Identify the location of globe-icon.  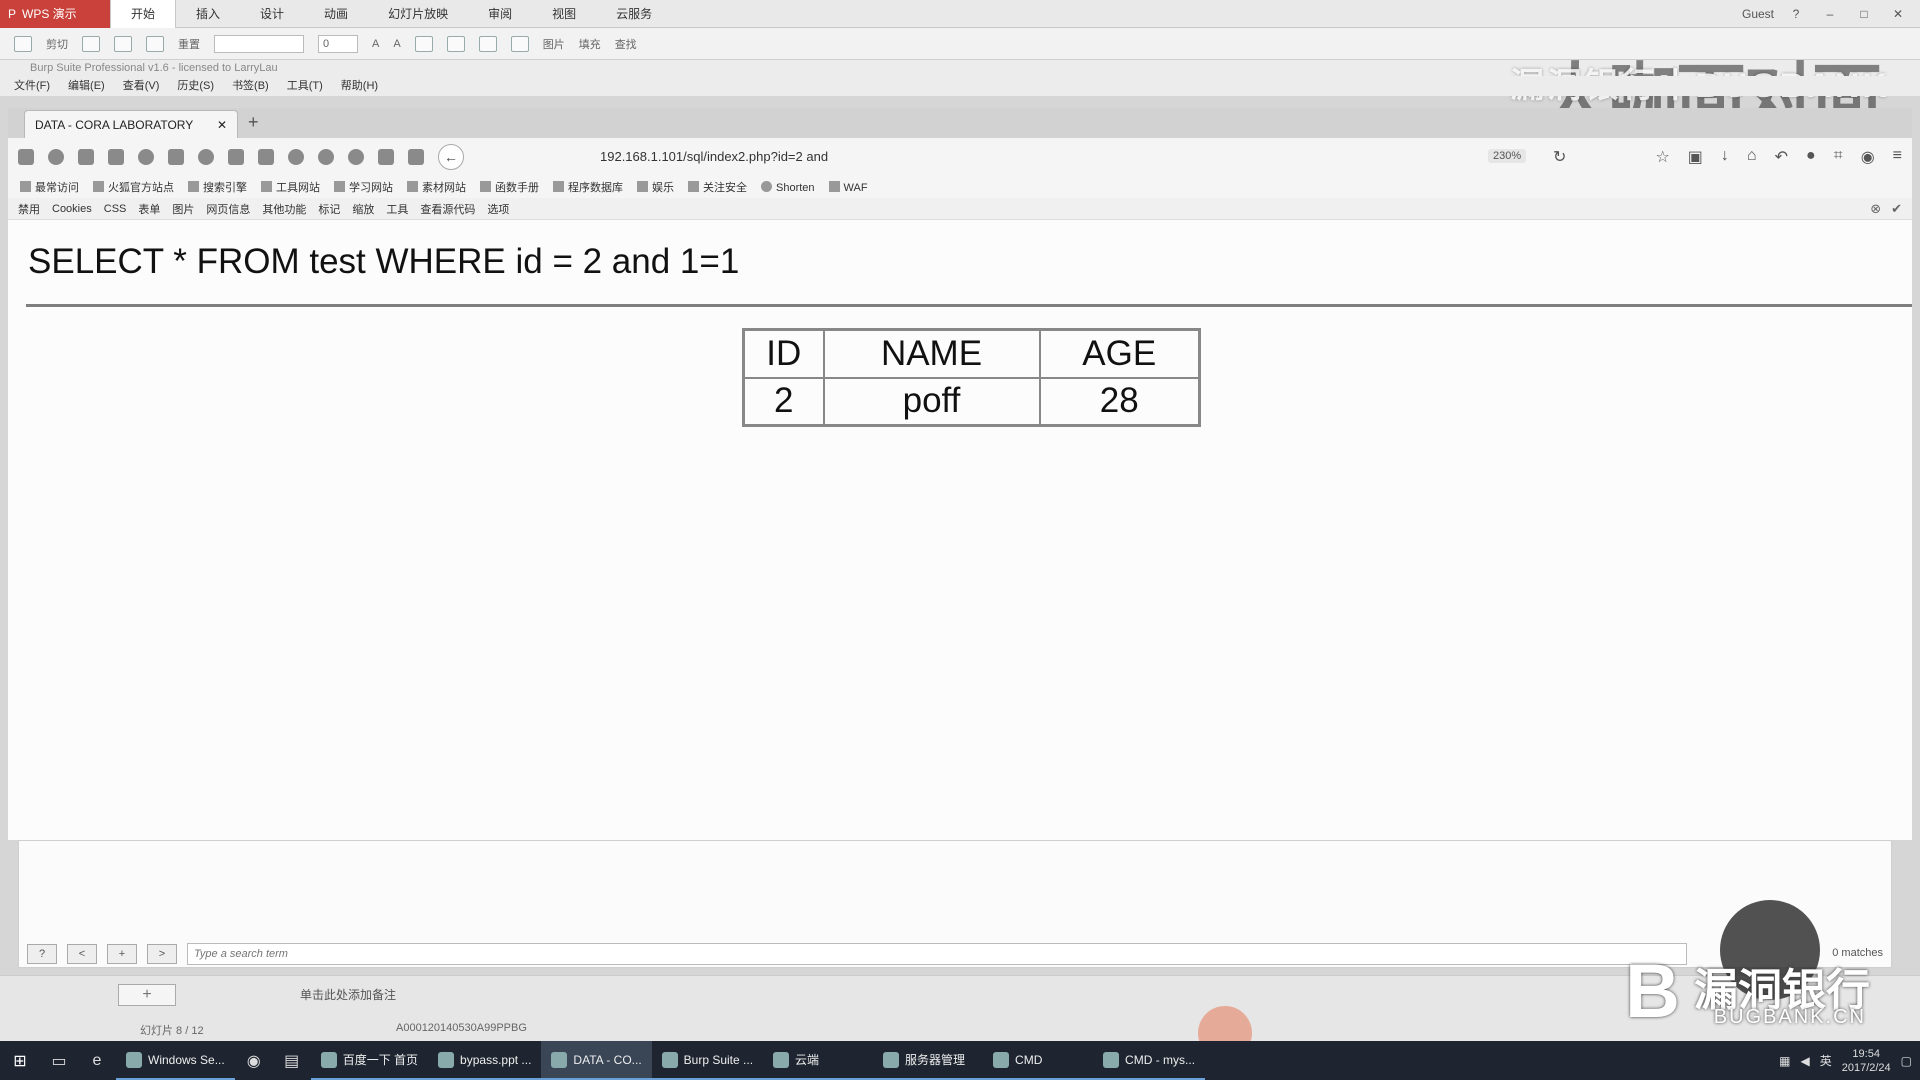
(326, 157).